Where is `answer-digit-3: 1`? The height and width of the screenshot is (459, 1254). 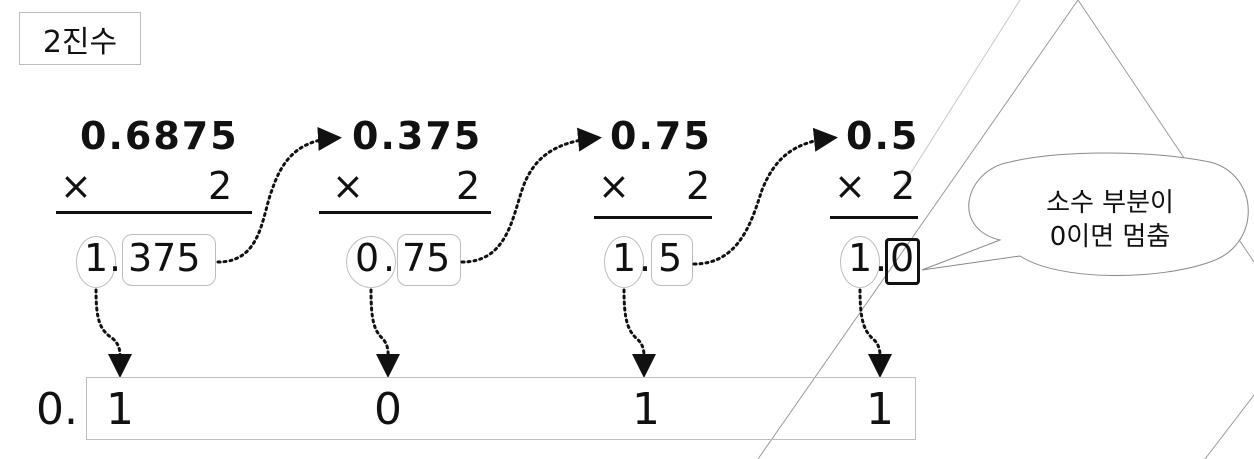 answer-digit-3: 1 is located at coordinates (646, 409).